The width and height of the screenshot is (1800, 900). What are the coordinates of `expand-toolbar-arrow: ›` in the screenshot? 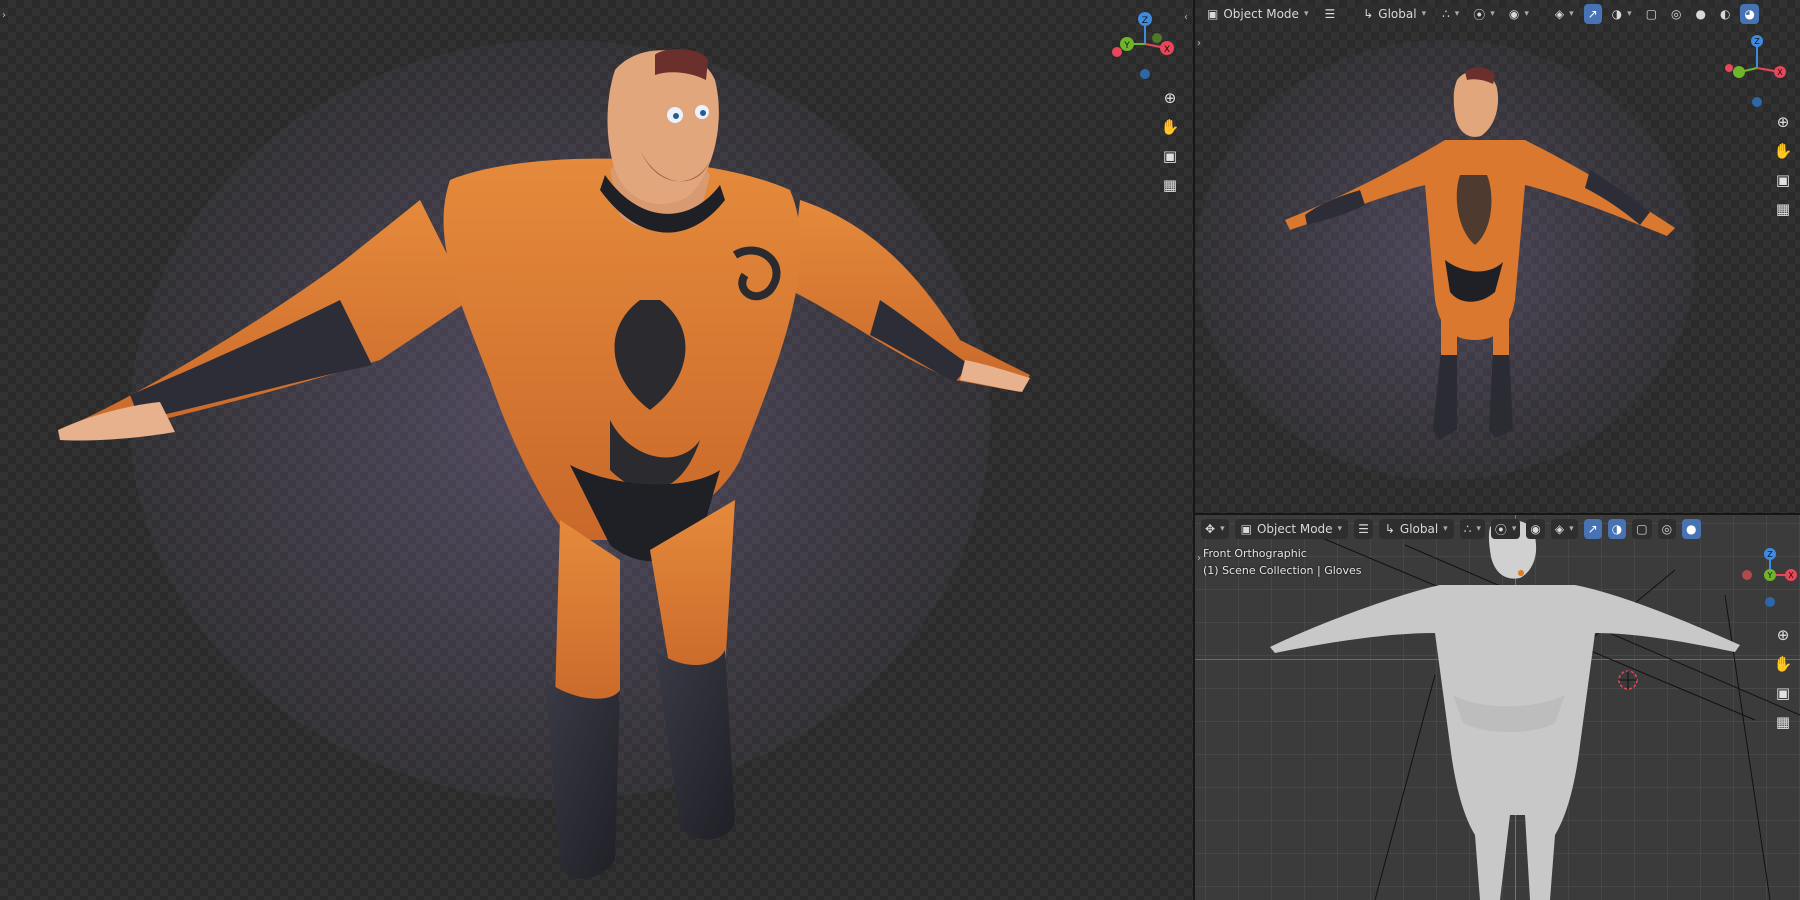 It's located at (1199, 558).